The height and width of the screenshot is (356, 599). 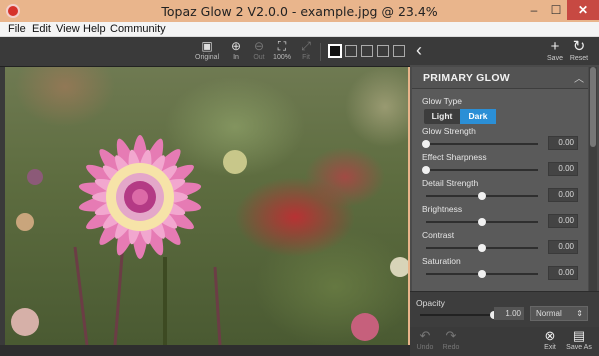 I want to click on panel-header: ‹ + Save ↻ Reset, so click(x=504, y=51).